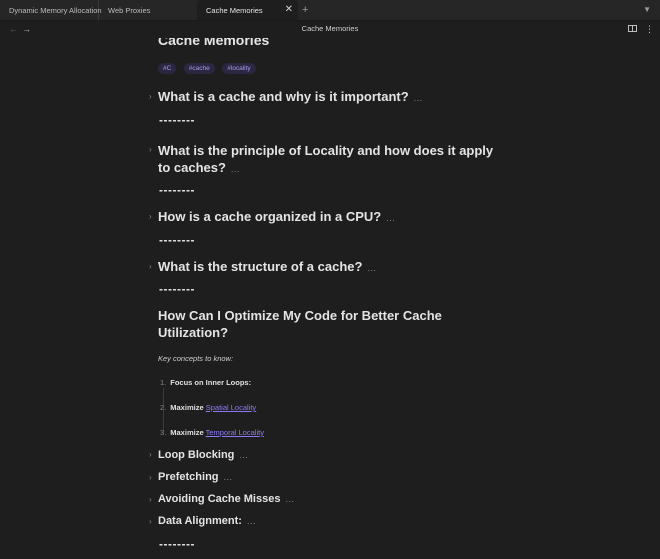 The image size is (660, 559). What do you see at coordinates (239, 68) in the screenshot?
I see `tag: #locality` at bounding box center [239, 68].